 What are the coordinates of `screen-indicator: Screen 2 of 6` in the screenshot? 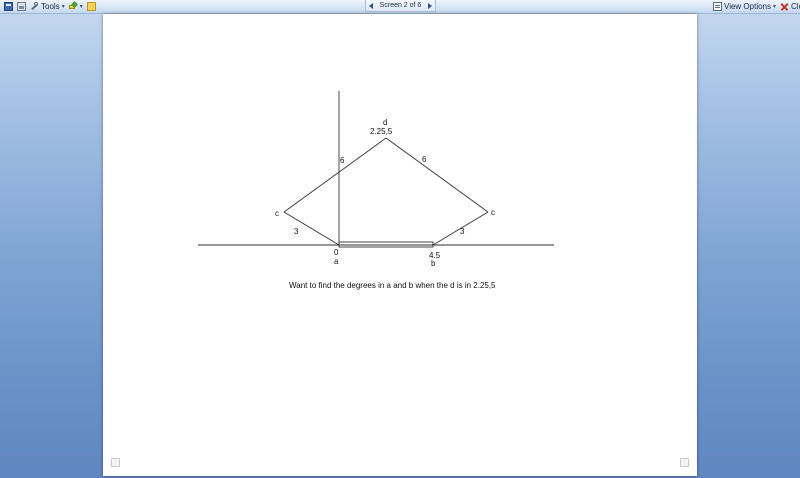 It's located at (400, 5).